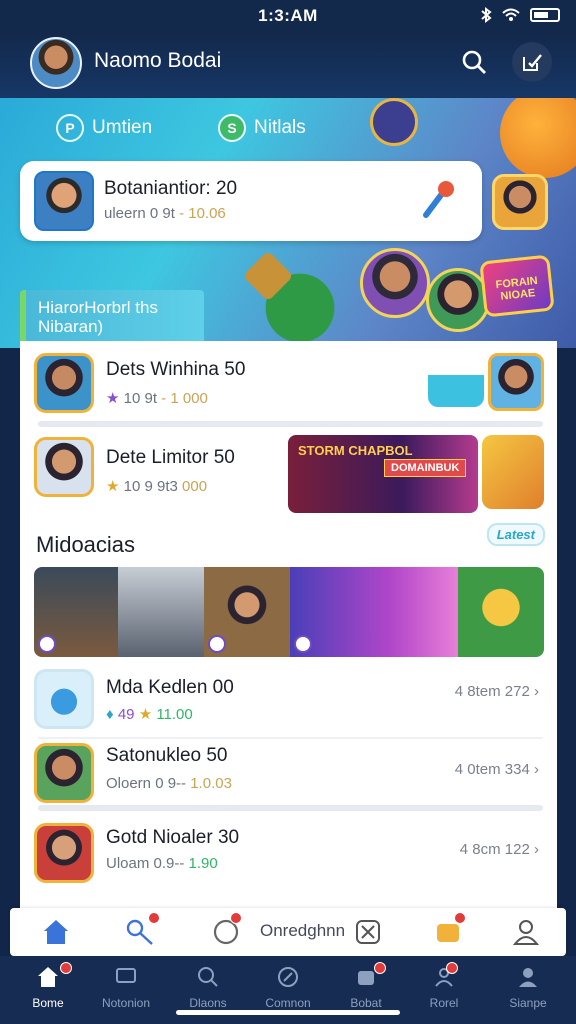 This screenshot has height=1024, width=576. I want to click on compose-icon, so click(532, 62).